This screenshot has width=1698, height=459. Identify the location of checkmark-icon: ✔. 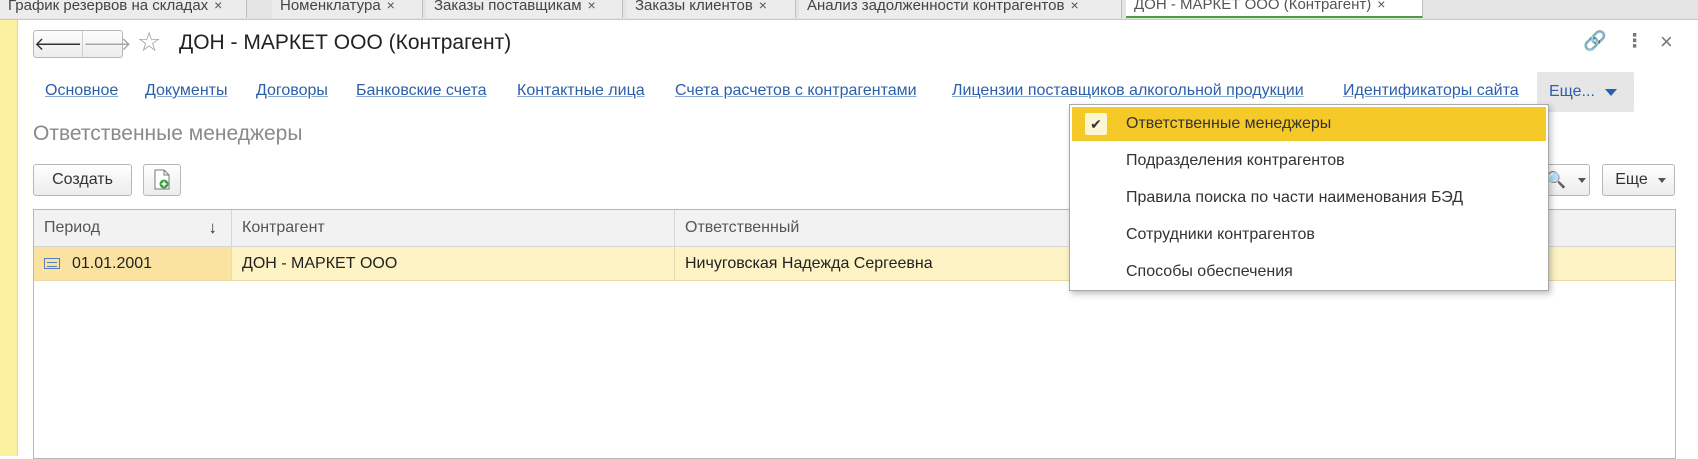
(1096, 124).